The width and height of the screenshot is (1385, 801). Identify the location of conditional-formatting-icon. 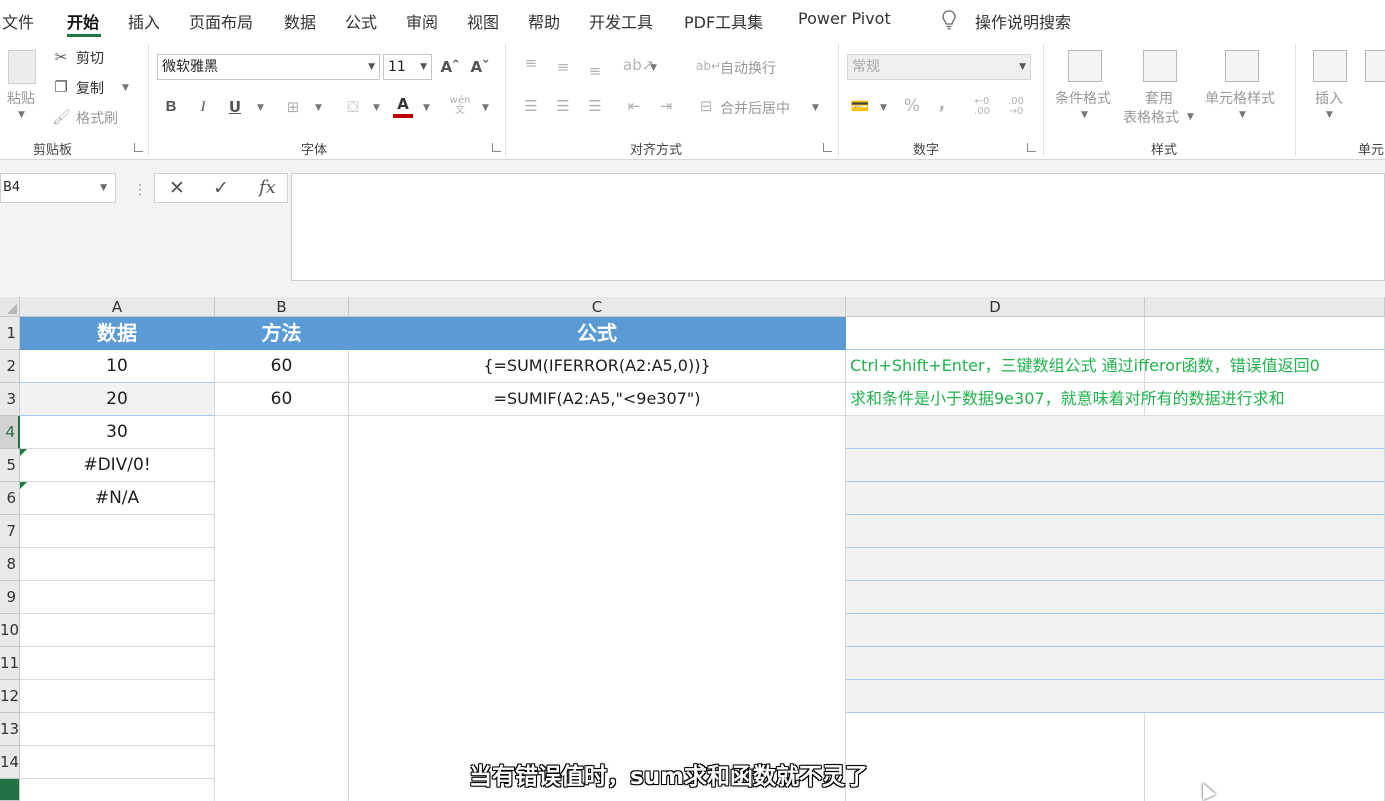
(1085, 66).